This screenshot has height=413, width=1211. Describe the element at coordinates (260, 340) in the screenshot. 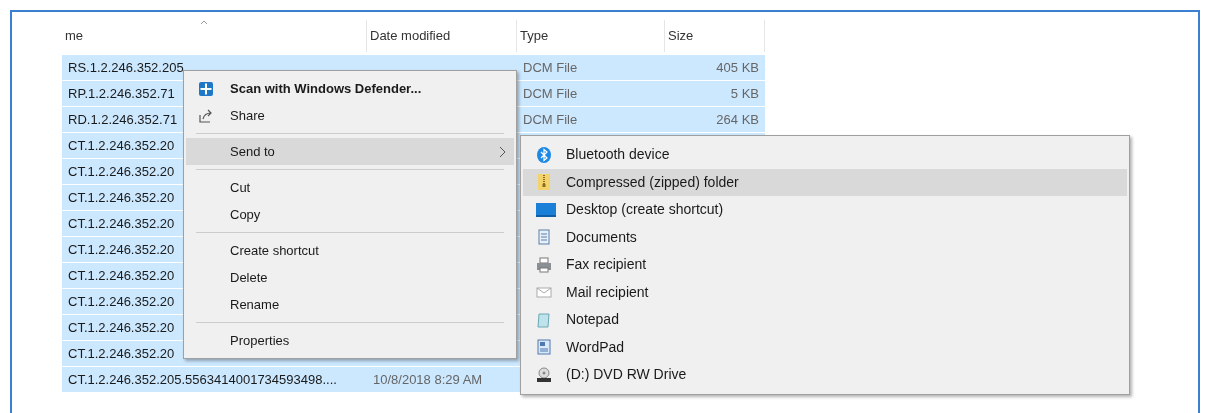

I see `menu-item-label: Properties` at that location.